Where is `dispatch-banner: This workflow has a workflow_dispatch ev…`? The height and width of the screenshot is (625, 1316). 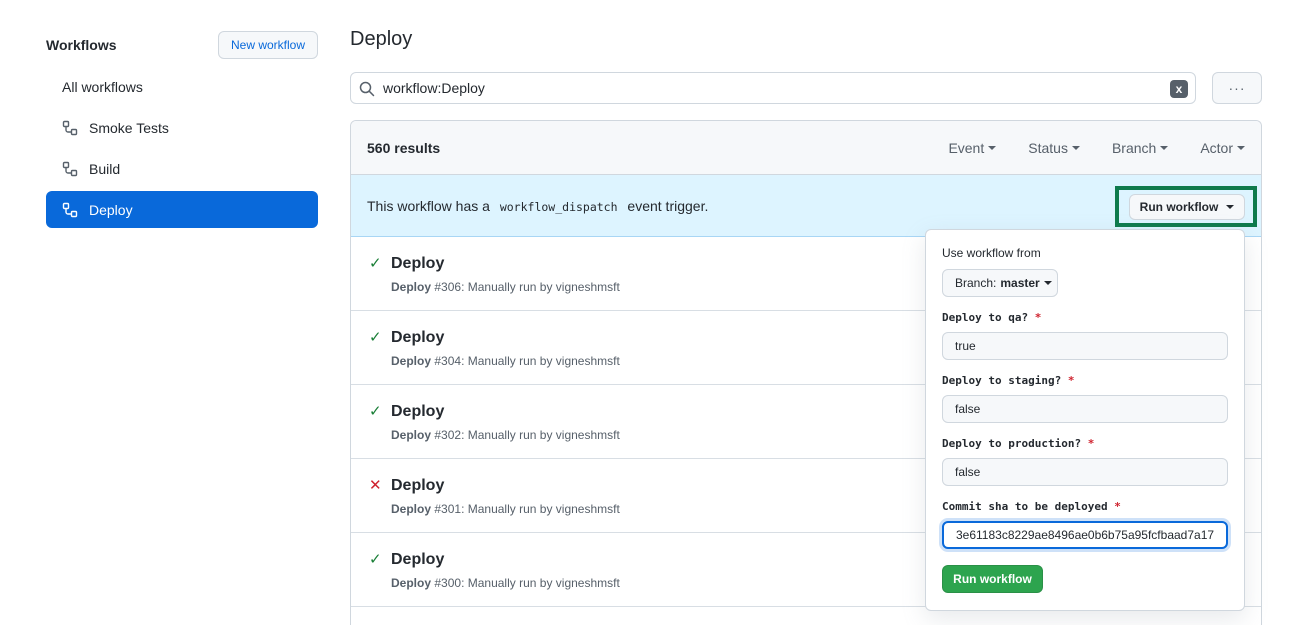 dispatch-banner: This workflow has a workflow_dispatch ev… is located at coordinates (806, 206).